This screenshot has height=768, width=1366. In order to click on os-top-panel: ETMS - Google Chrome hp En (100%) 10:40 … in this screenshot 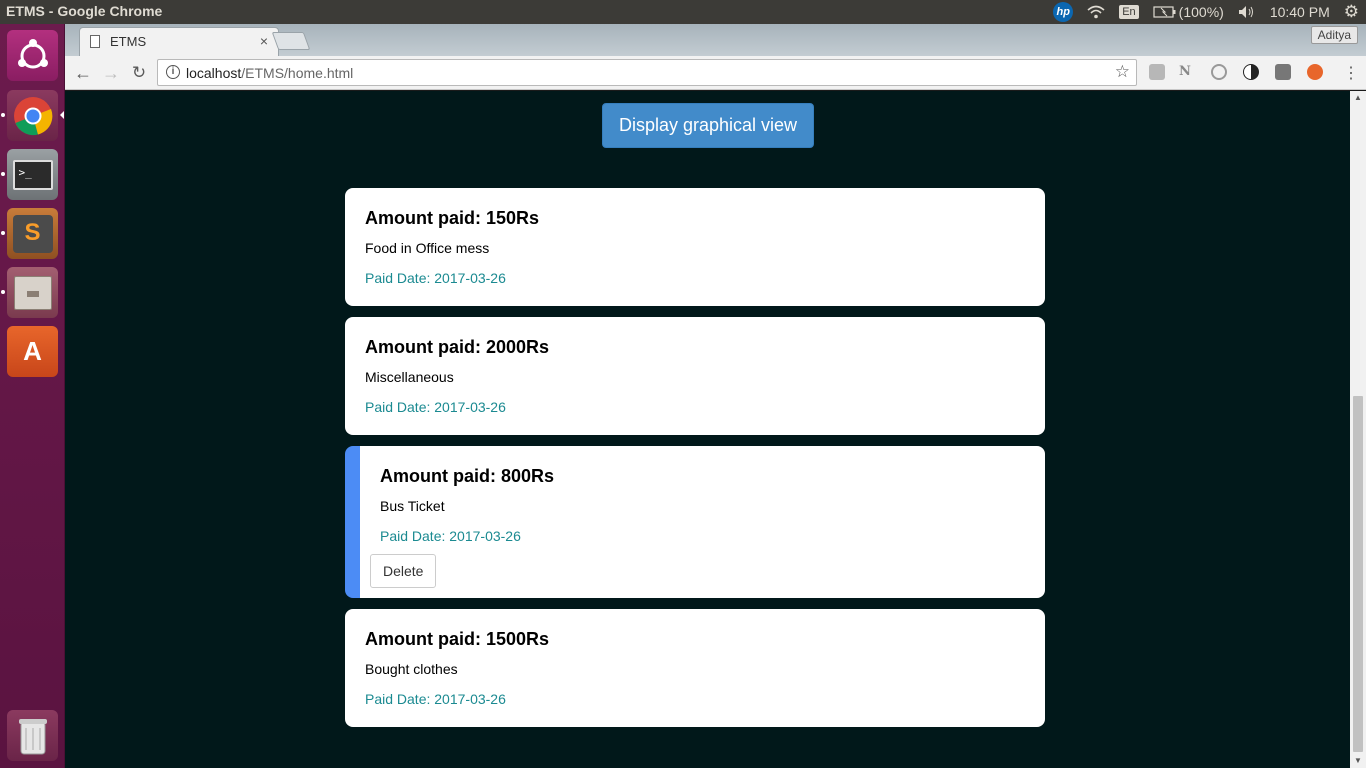, I will do `click(683, 12)`.